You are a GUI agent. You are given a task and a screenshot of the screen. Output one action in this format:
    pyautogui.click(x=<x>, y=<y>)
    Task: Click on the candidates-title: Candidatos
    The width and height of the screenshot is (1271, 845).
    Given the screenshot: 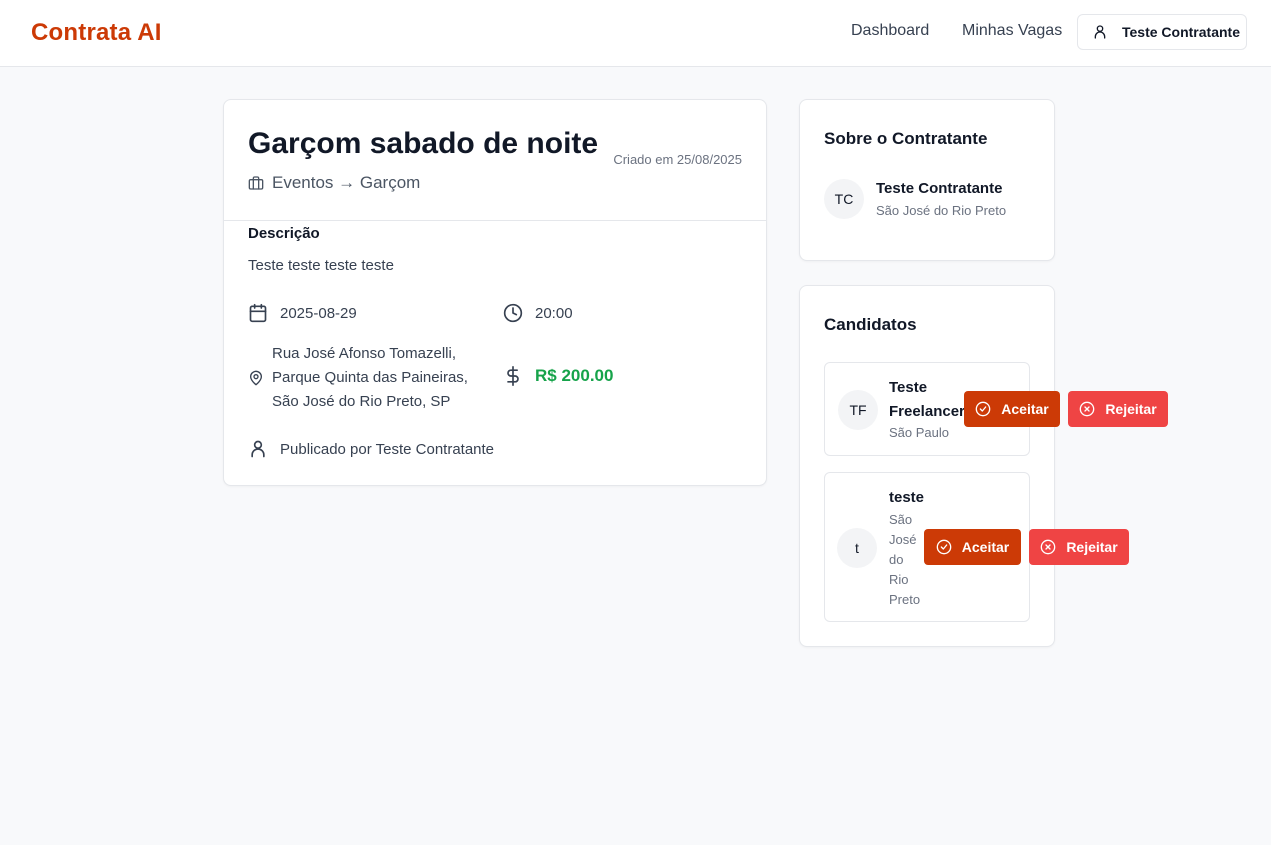 What is the action you would take?
    pyautogui.click(x=870, y=324)
    